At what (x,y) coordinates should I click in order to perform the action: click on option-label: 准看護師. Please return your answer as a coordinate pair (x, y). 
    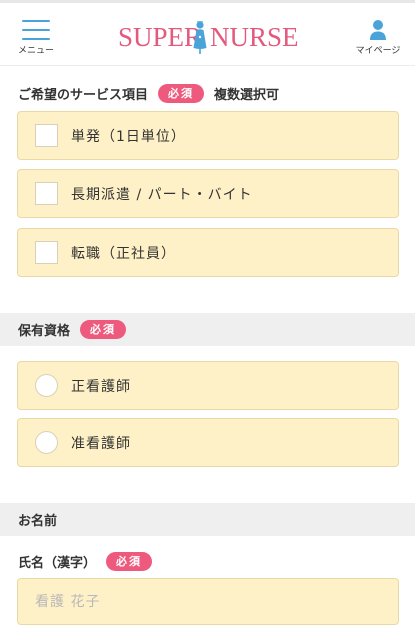
    Looking at the image, I should click on (101, 443).